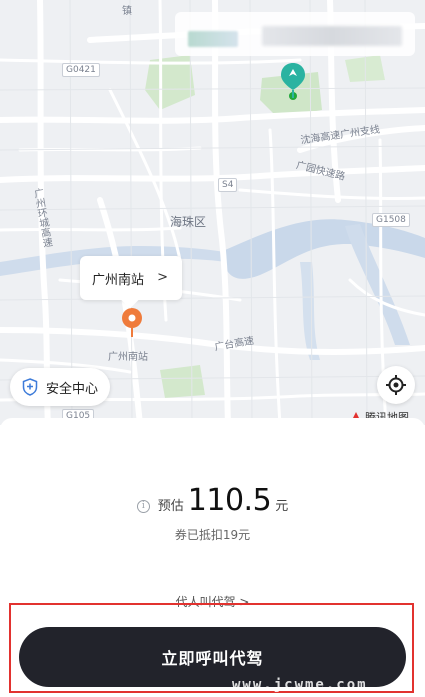 This screenshot has height=697, width=425. Describe the element at coordinates (228, 185) in the screenshot. I see `road-badge: S4` at that location.